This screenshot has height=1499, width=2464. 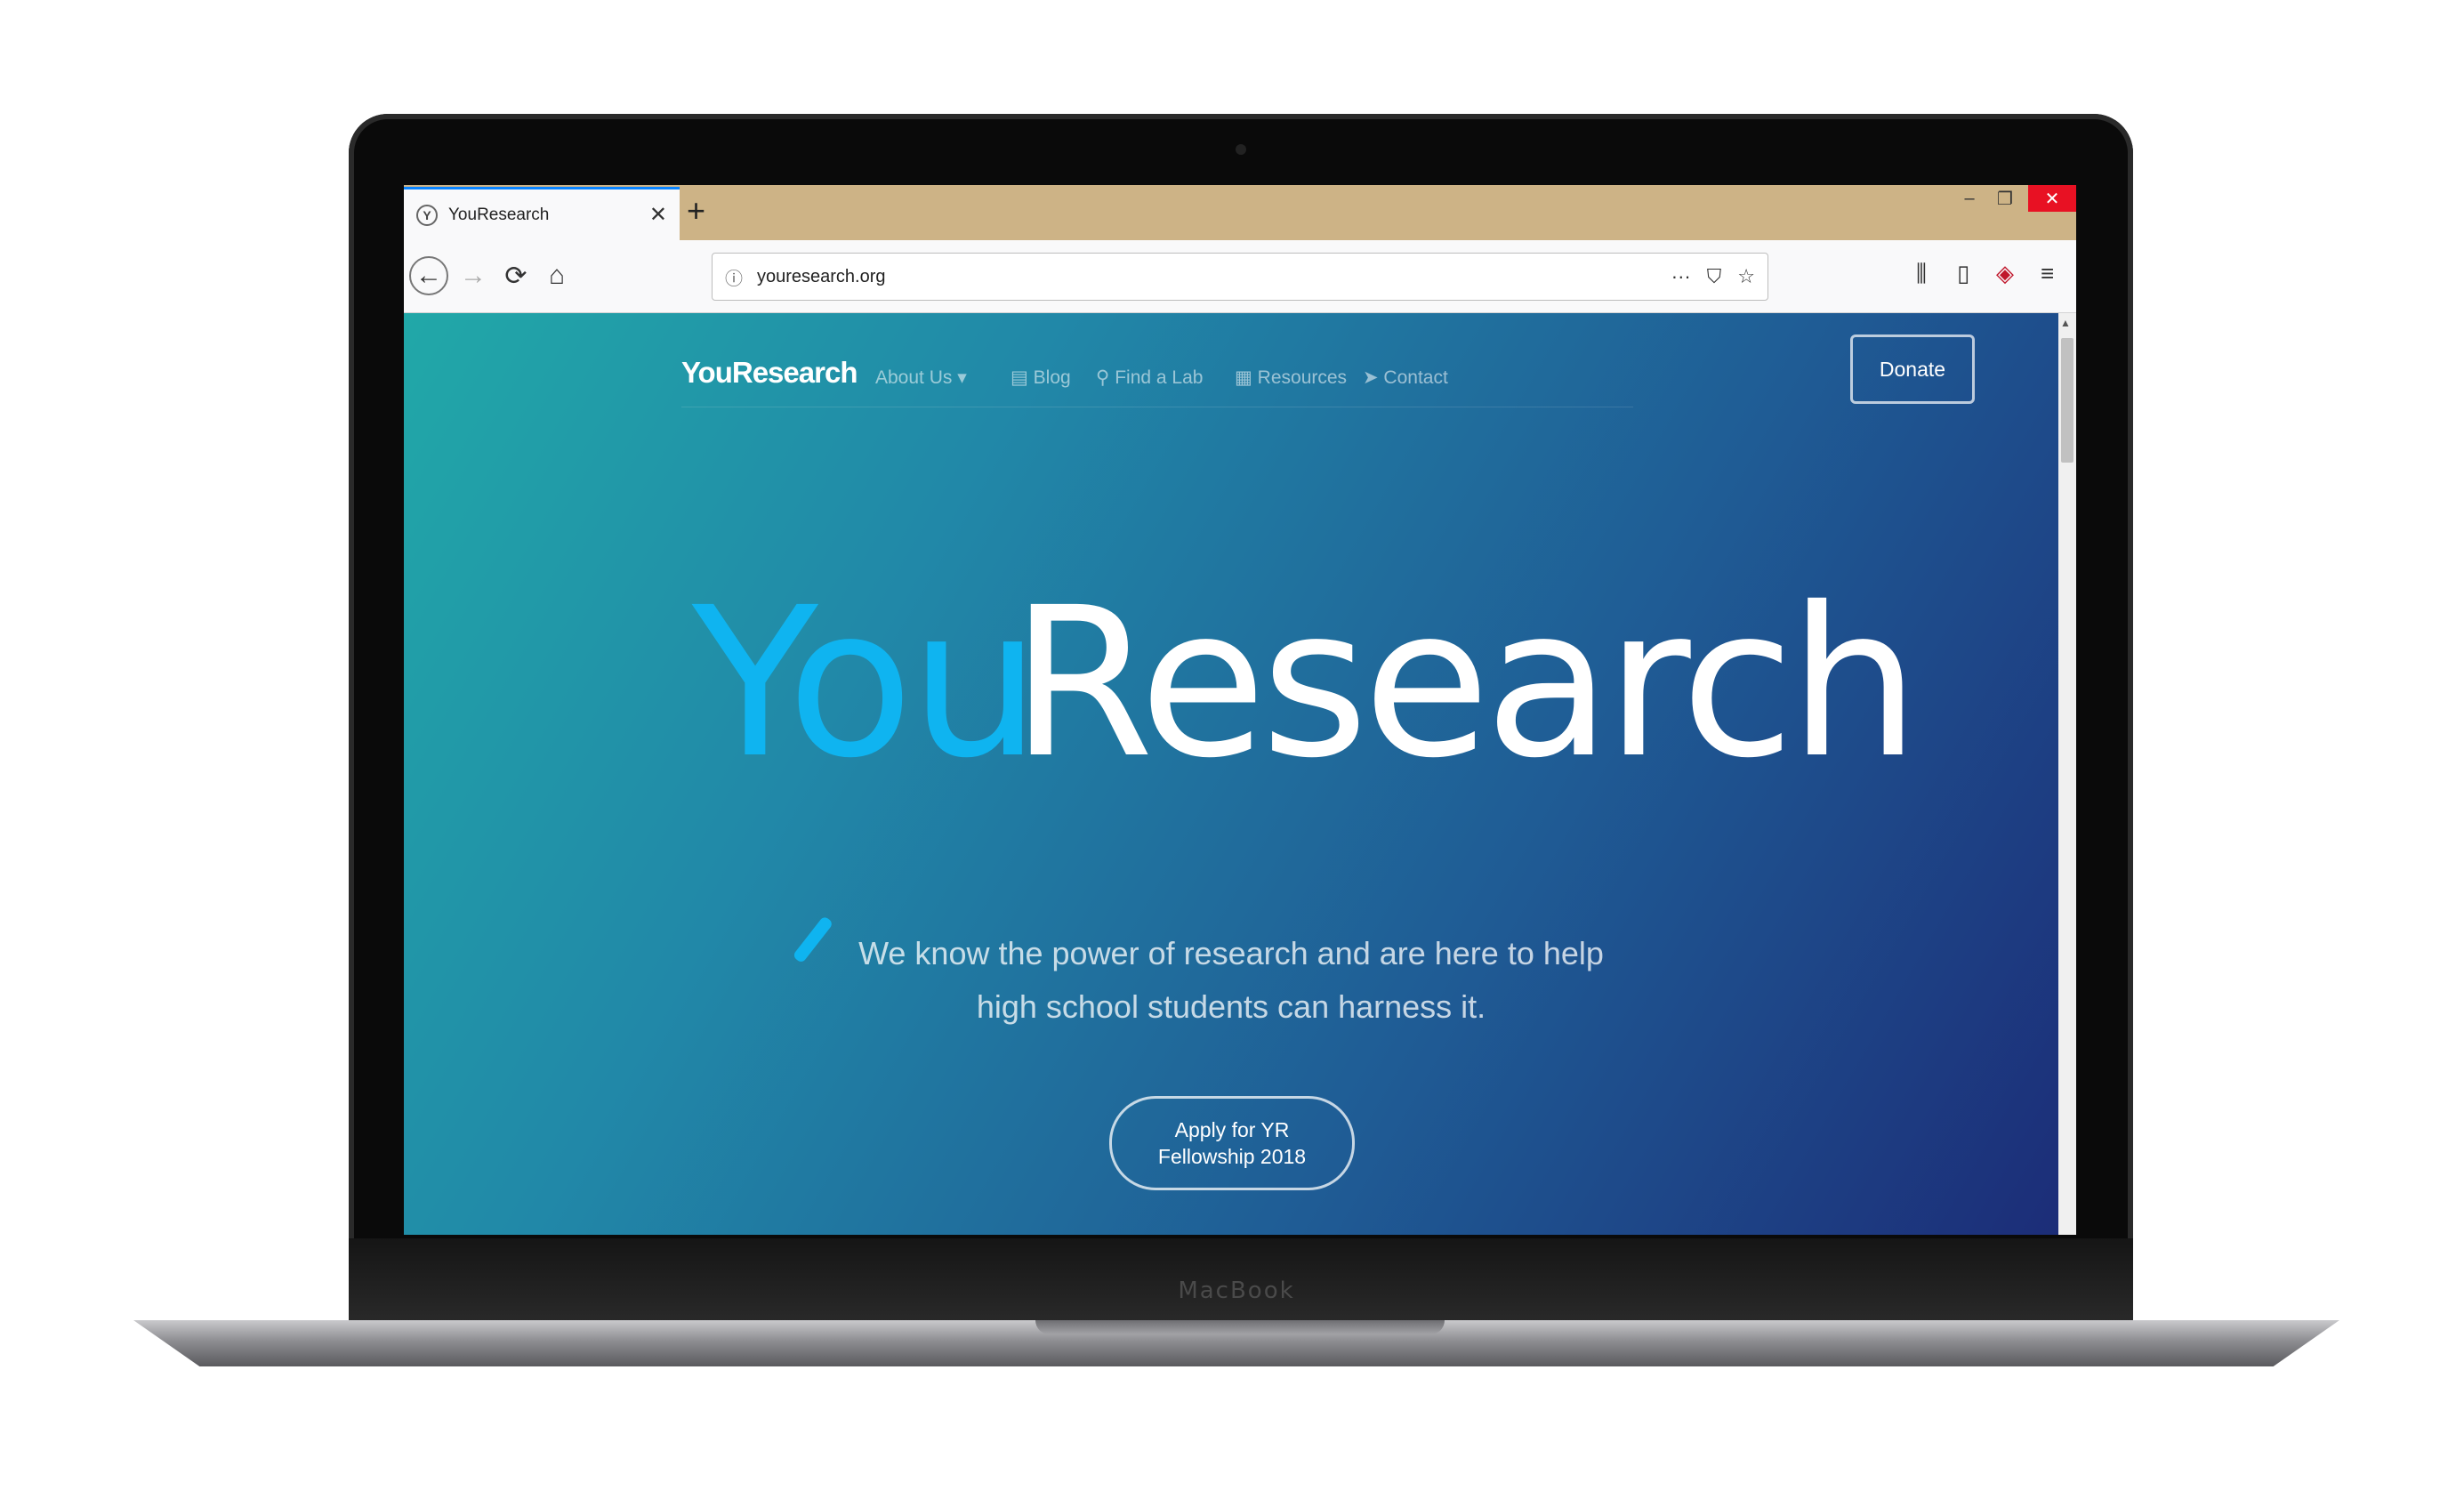 What do you see at coordinates (1465, 683) in the screenshot?
I see `hero-logo-research: Research` at bounding box center [1465, 683].